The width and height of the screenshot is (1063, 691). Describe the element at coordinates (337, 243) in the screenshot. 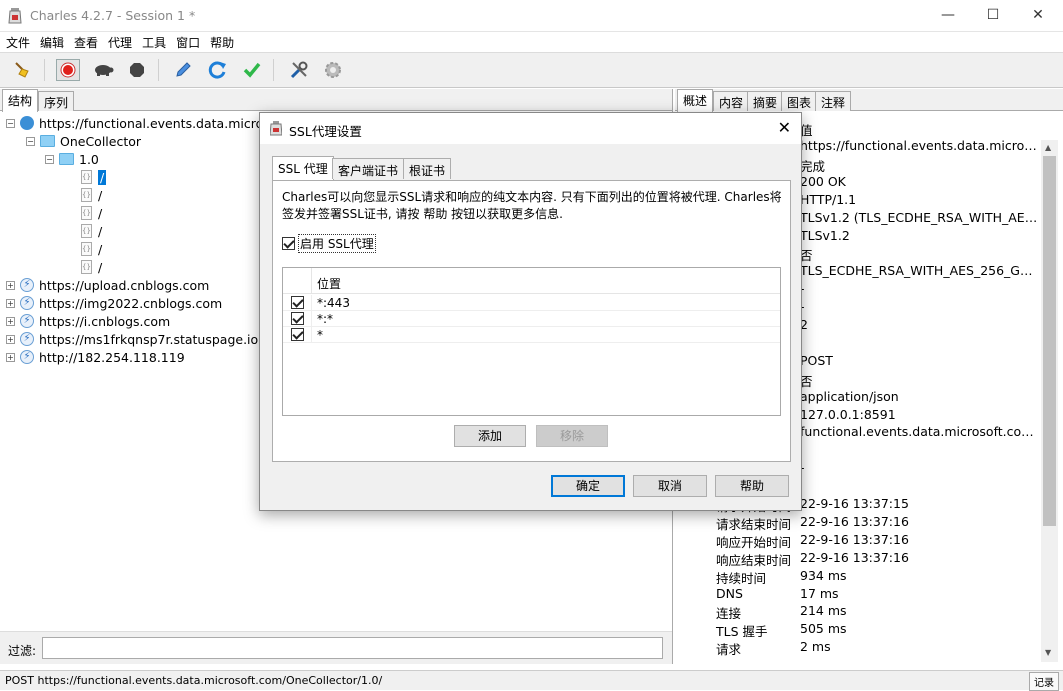

I see `enable-ssl-label: 启用 SSL代理` at that location.